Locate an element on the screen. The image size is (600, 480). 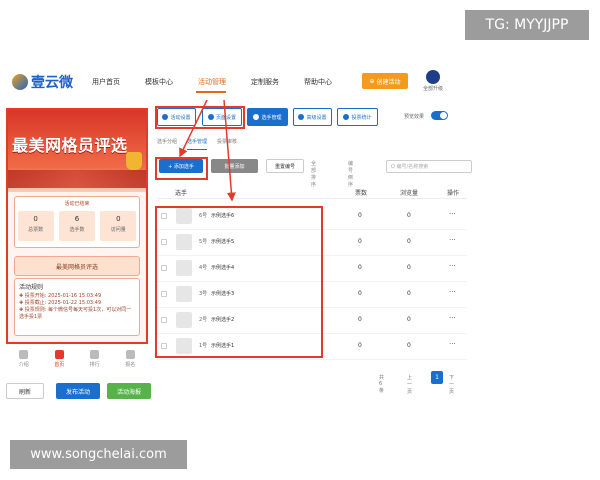
highlight-add-button is located at coordinates (181, 168).